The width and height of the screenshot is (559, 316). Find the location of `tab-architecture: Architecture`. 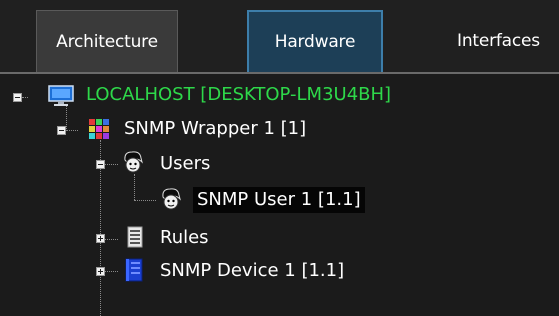

tab-architecture: Architecture is located at coordinates (107, 41).